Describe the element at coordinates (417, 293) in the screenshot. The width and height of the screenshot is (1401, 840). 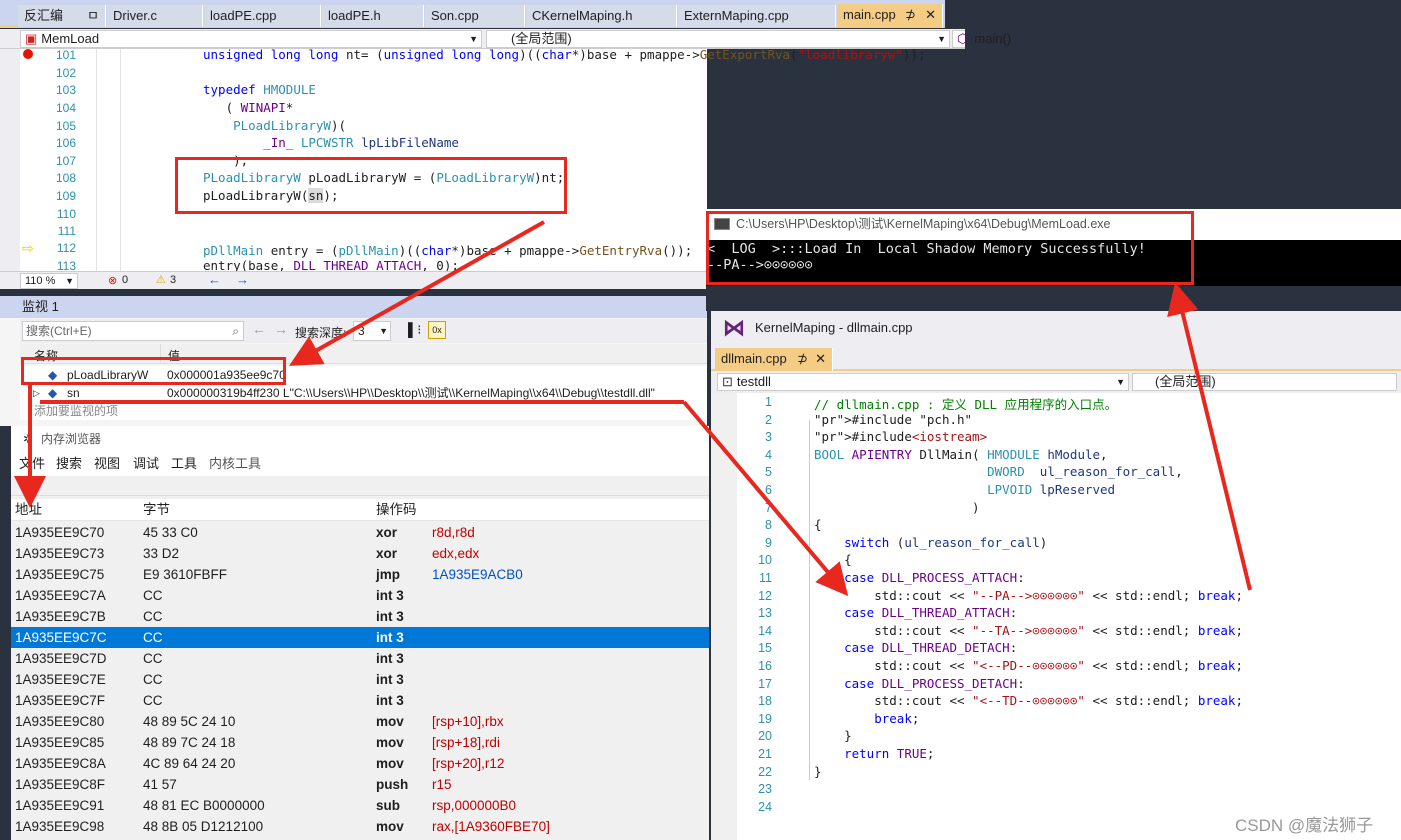
I see `arrow-to-watch` at that location.